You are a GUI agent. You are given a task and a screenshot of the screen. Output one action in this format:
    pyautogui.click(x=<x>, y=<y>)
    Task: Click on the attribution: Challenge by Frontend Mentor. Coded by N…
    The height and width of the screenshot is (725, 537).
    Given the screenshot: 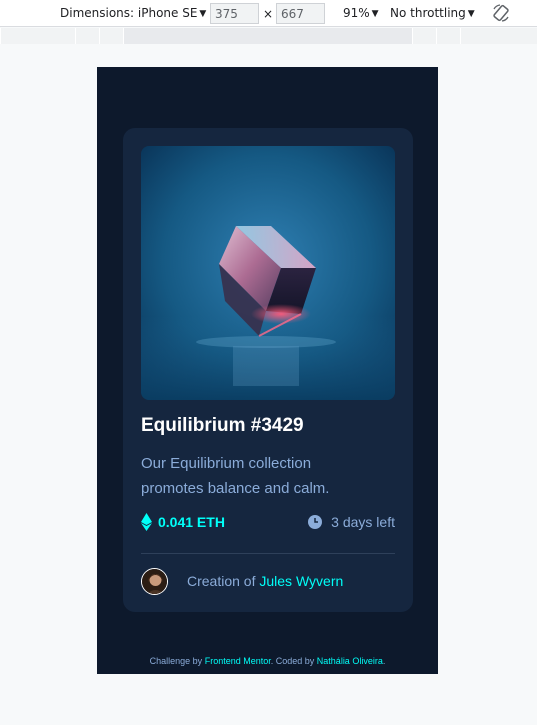 What is the action you would take?
    pyautogui.click(x=267, y=661)
    